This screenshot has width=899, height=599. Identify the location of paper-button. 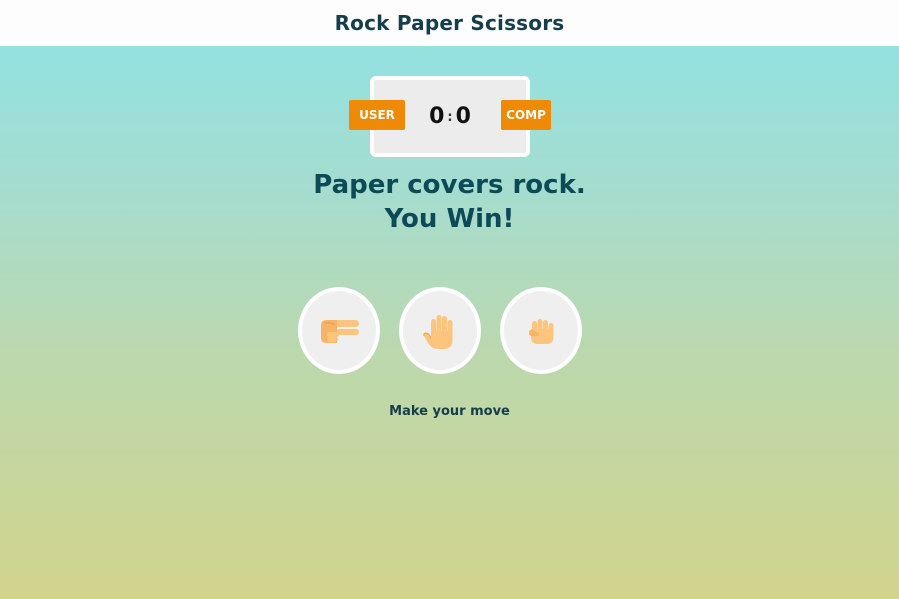
(440, 330).